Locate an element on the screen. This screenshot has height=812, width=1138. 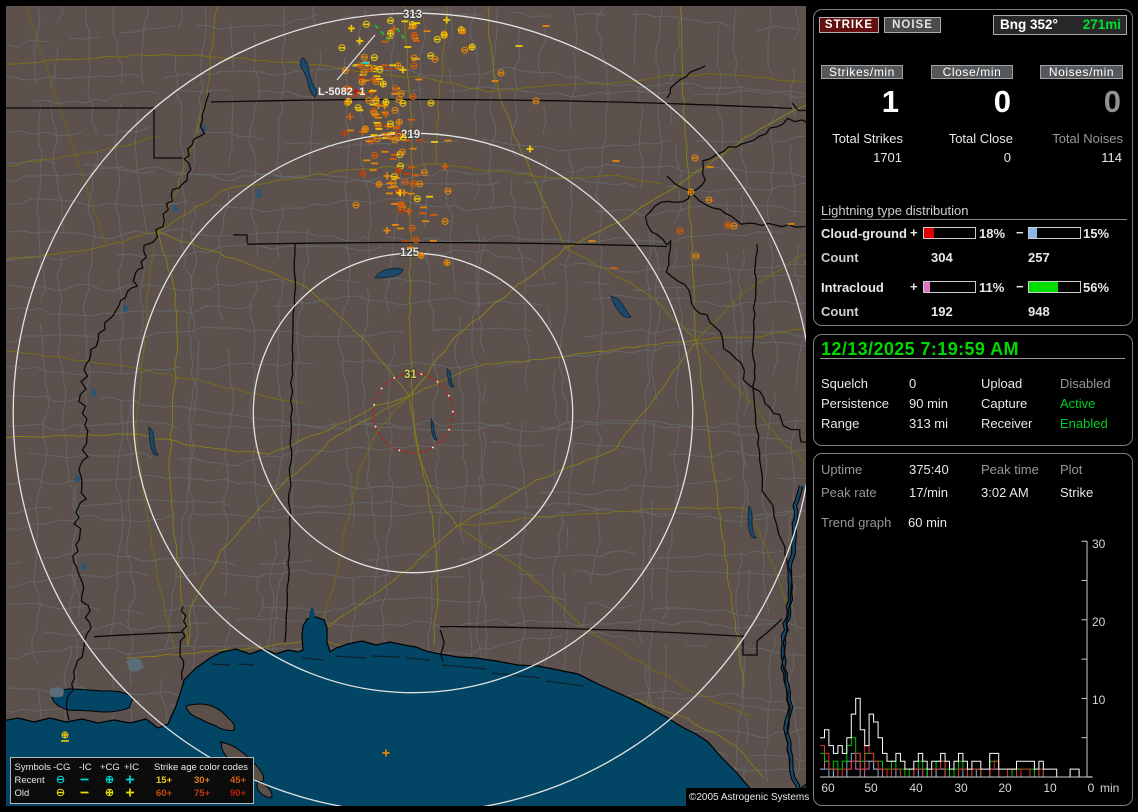
svg-text: Symbols is located at coordinates (33, 767).